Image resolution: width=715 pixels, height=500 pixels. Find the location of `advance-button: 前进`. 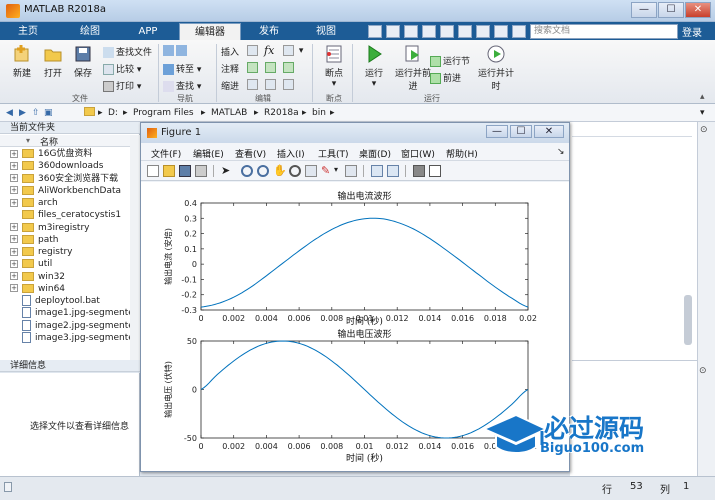

advance-button: 前进 is located at coordinates (445, 77).